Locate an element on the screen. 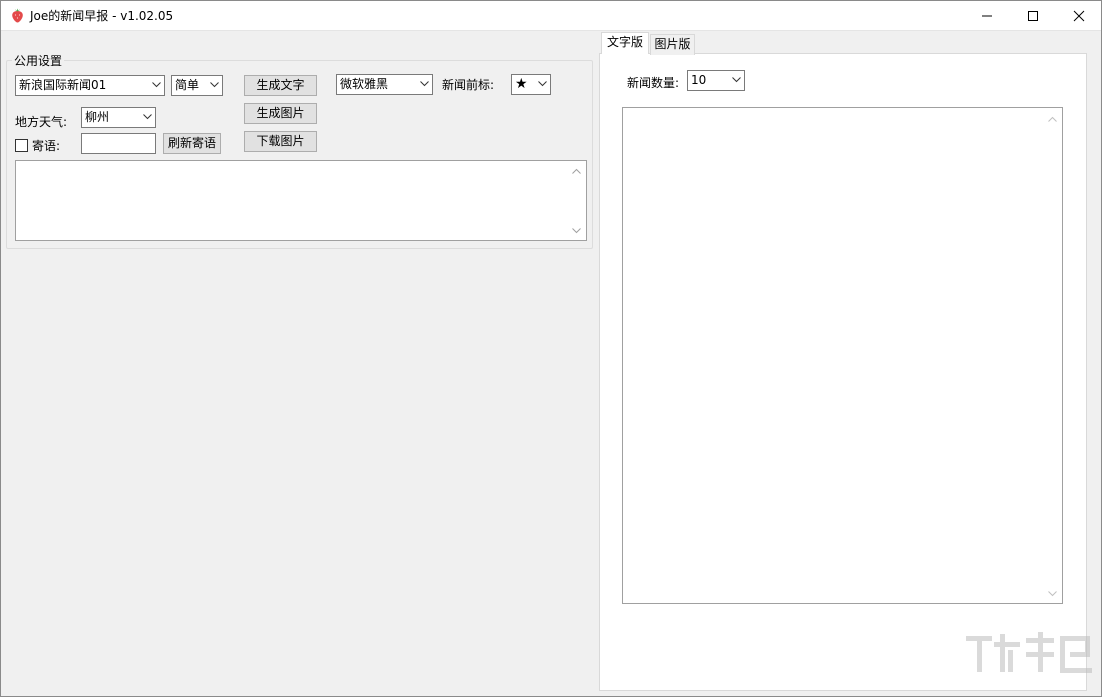 The width and height of the screenshot is (1102, 697). maximize-button is located at coordinates (1033, 15).